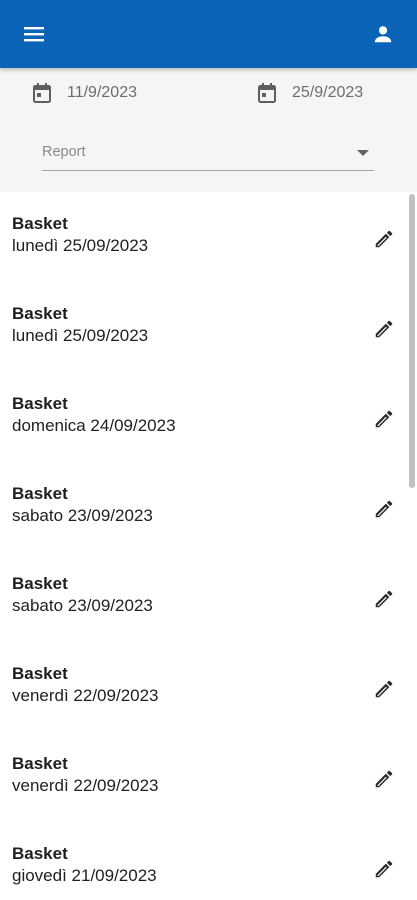 This screenshot has width=417, height=900. What do you see at coordinates (208, 130) in the screenshot?
I see `filter-panel: 11/9/2023 25/9/2023 Report` at bounding box center [208, 130].